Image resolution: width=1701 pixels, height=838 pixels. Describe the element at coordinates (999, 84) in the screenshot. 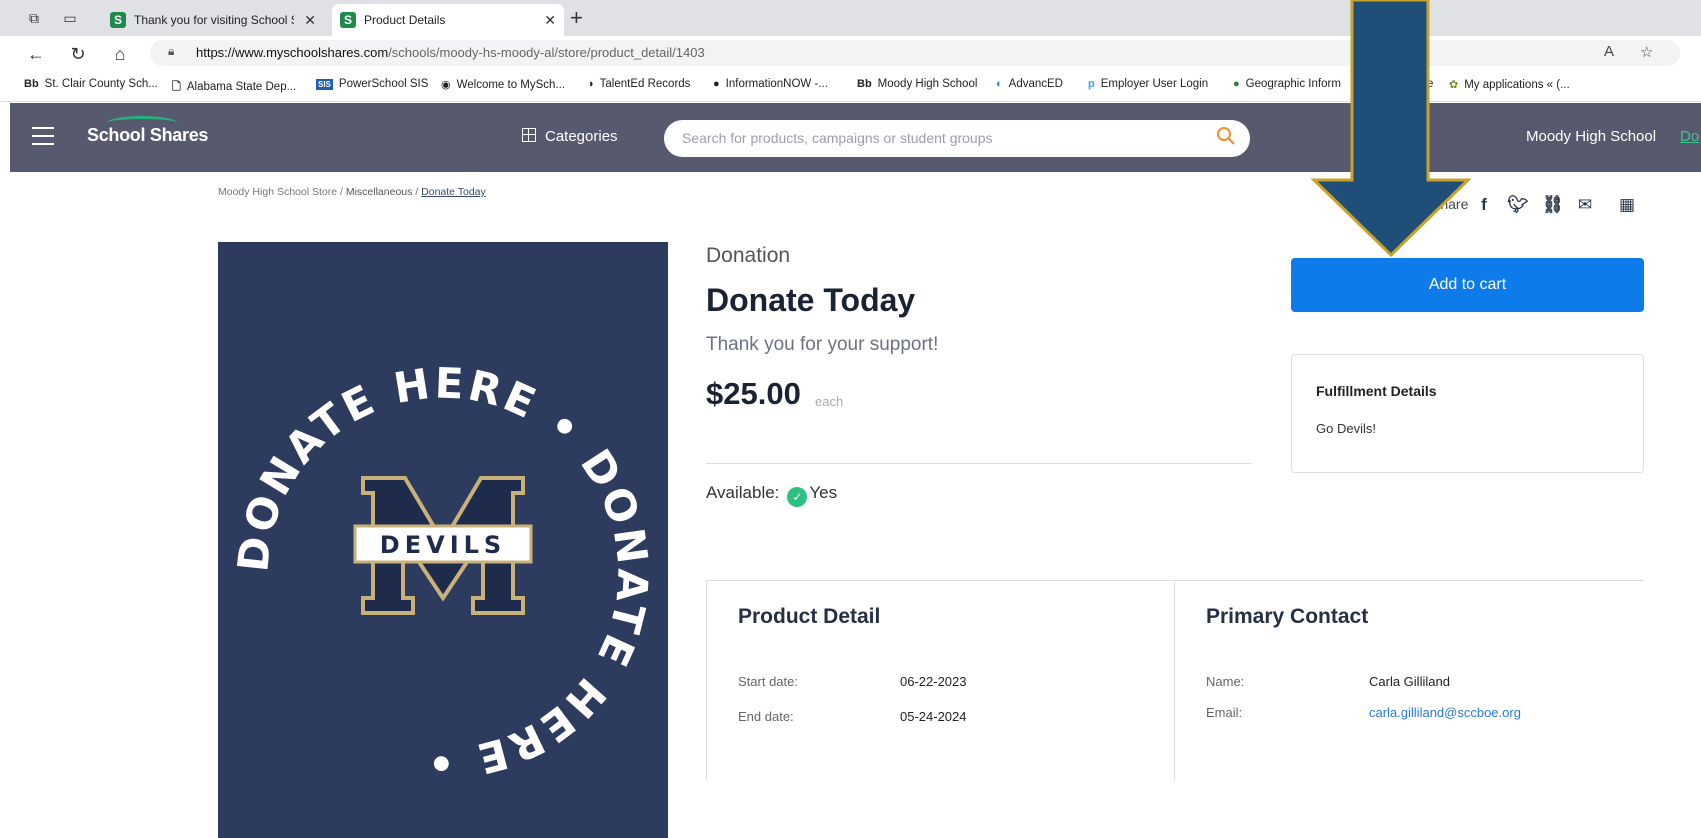

I see `advanced-icon: ◐` at that location.